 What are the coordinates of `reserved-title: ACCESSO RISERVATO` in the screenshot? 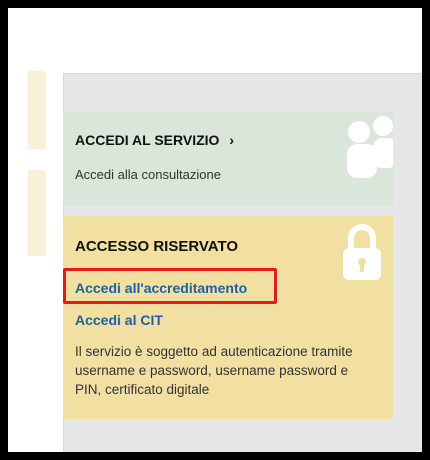 It's located at (157, 246).